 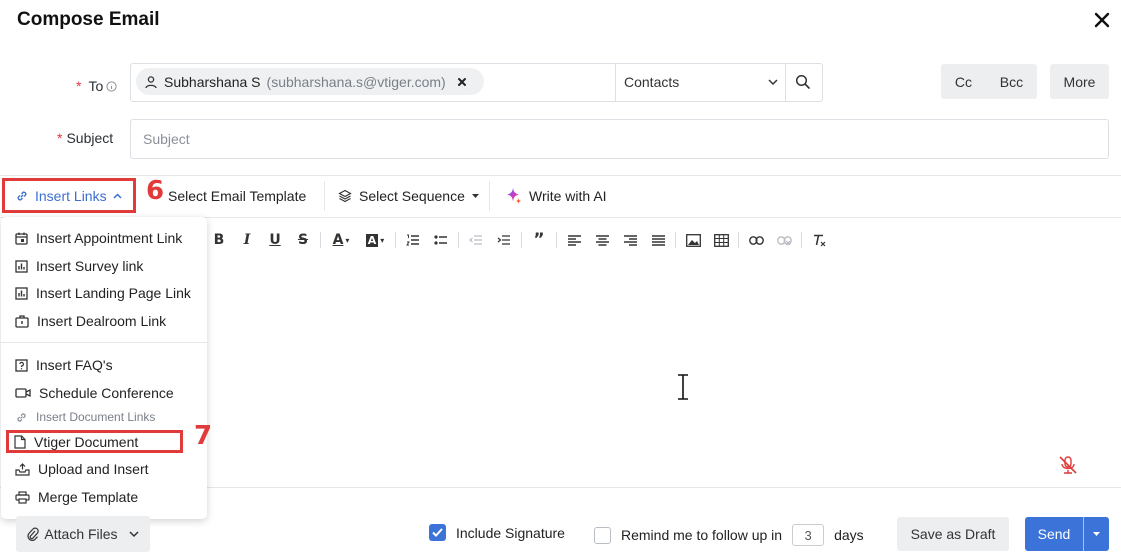 What do you see at coordinates (1011, 82) in the screenshot?
I see `bcc-button: Bcc` at bounding box center [1011, 82].